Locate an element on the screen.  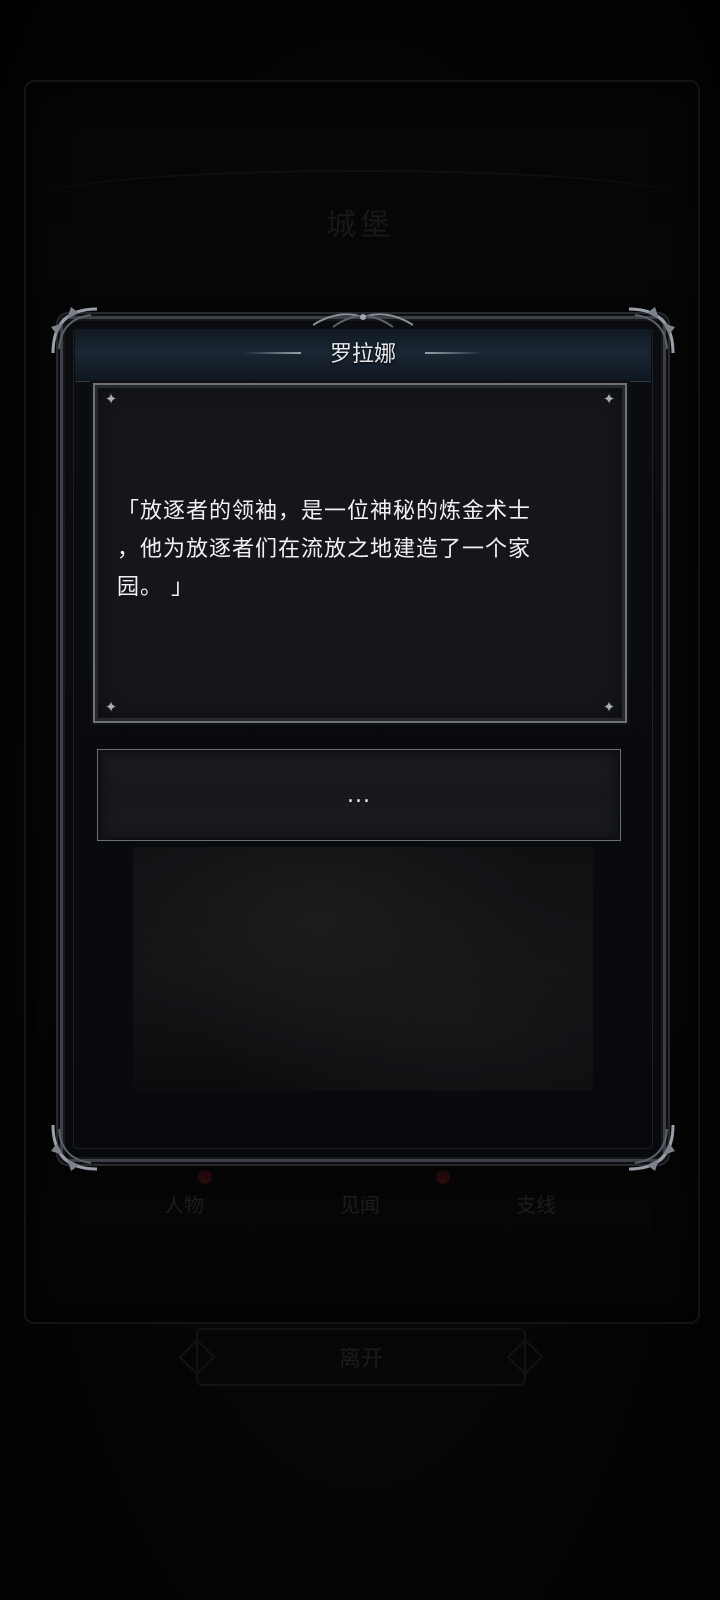
background-artwork is located at coordinates (363, 969).